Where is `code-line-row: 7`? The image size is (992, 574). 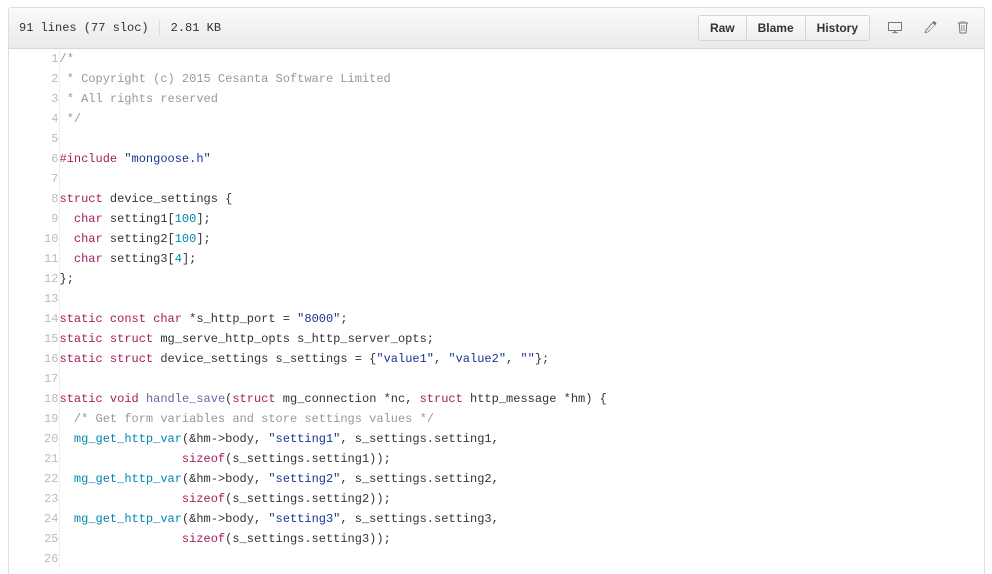 code-line-row: 7 is located at coordinates (496, 179).